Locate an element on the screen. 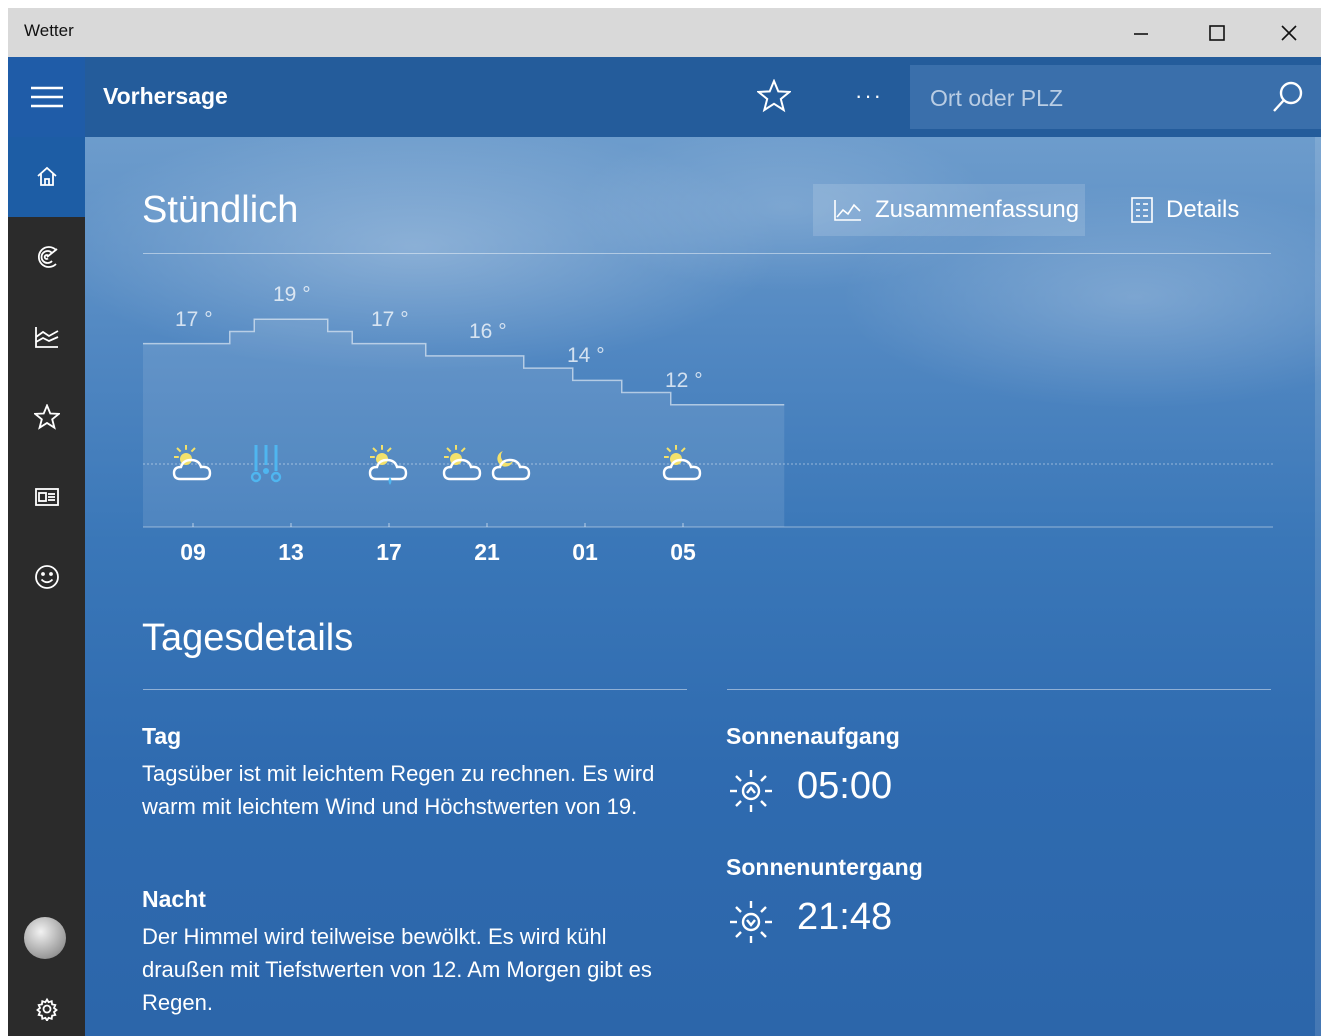 This screenshot has height=1036, width=1322. home-icon is located at coordinates (46, 176).